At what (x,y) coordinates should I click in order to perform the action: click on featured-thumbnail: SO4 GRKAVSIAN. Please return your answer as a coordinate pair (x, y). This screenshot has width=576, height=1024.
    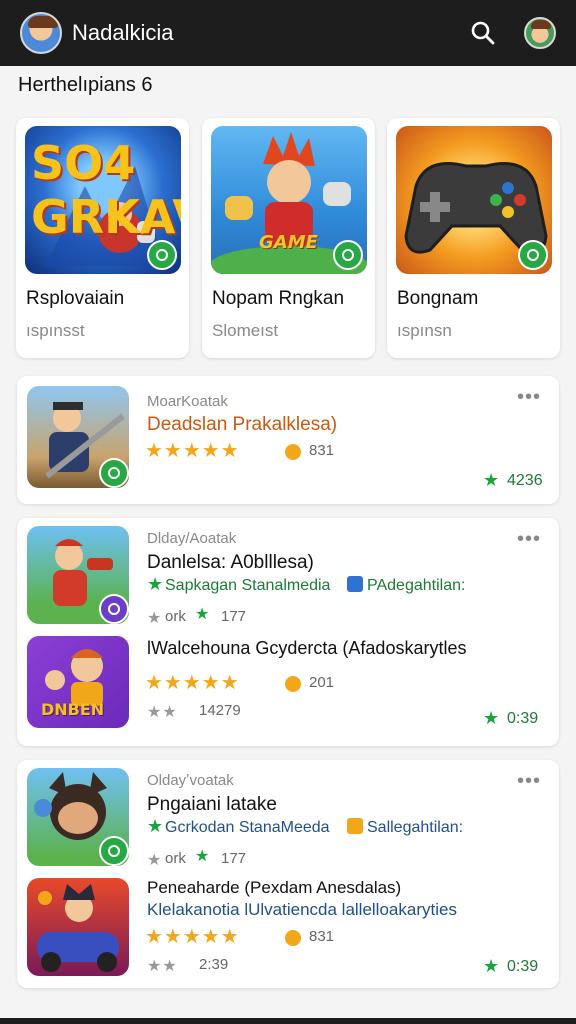
    Looking at the image, I should click on (103, 200).